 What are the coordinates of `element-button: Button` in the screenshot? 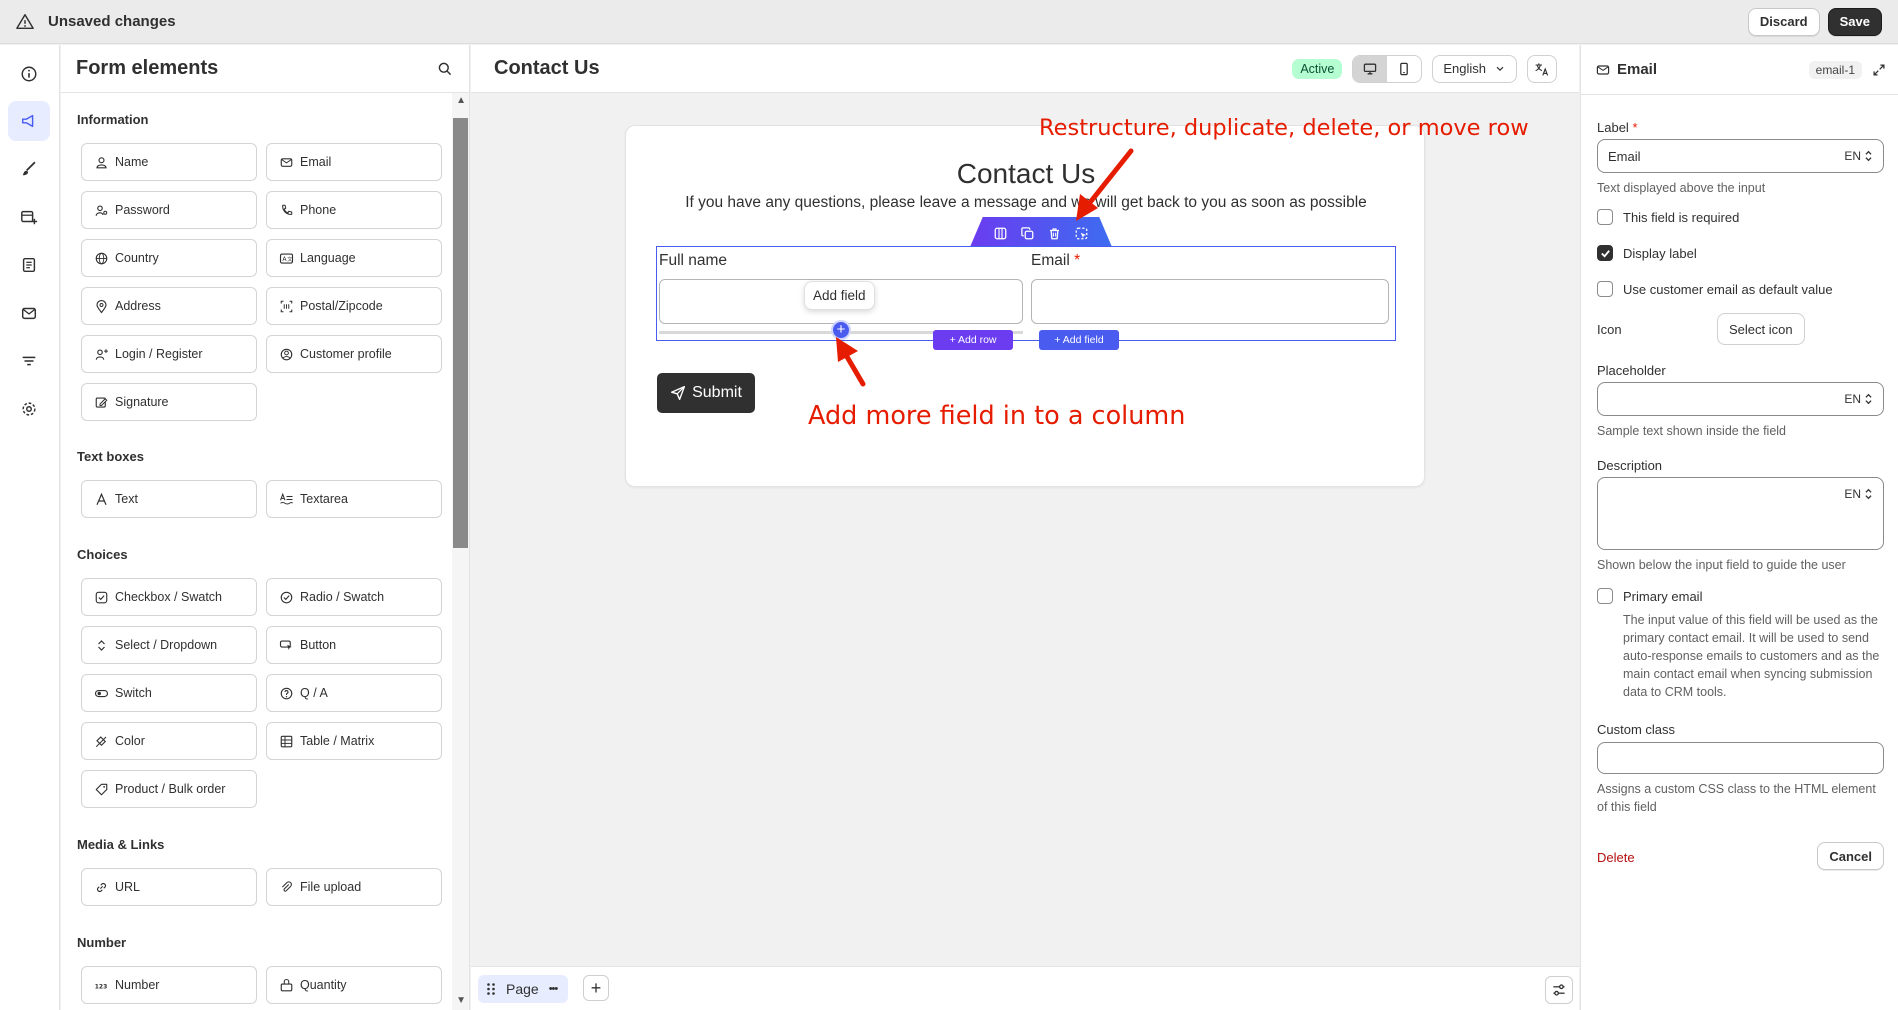 It's located at (354, 645).